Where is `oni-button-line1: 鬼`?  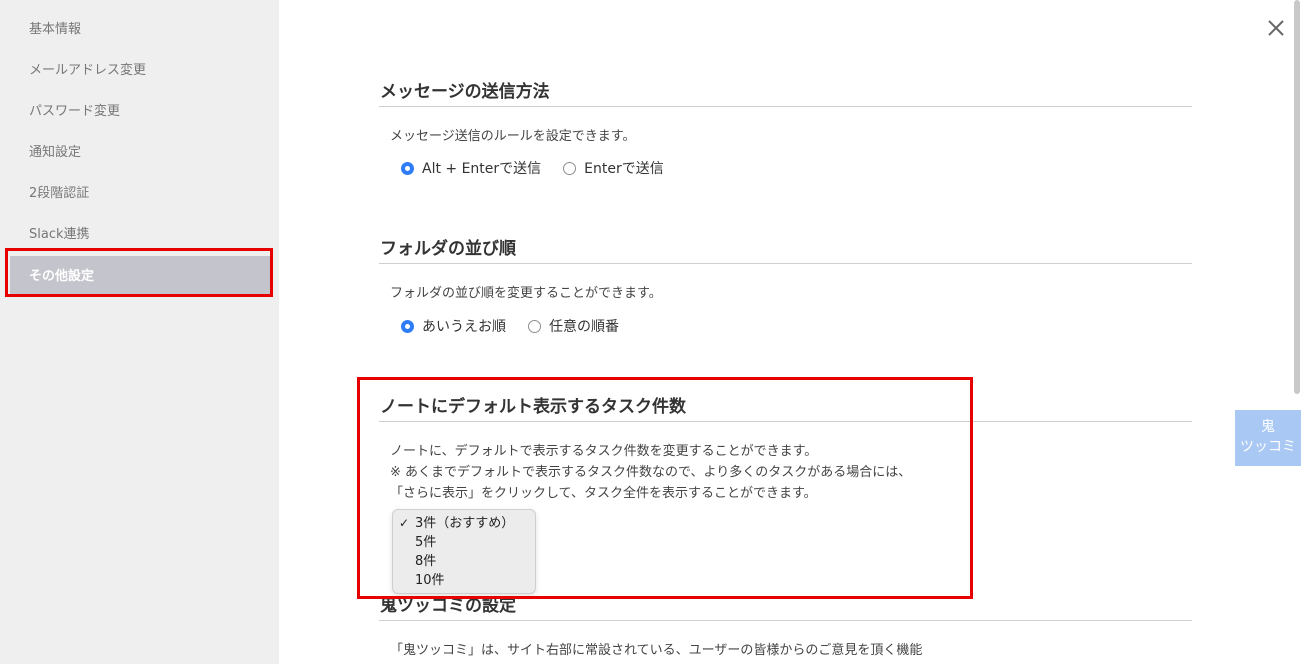 oni-button-line1: 鬼 is located at coordinates (1268, 427).